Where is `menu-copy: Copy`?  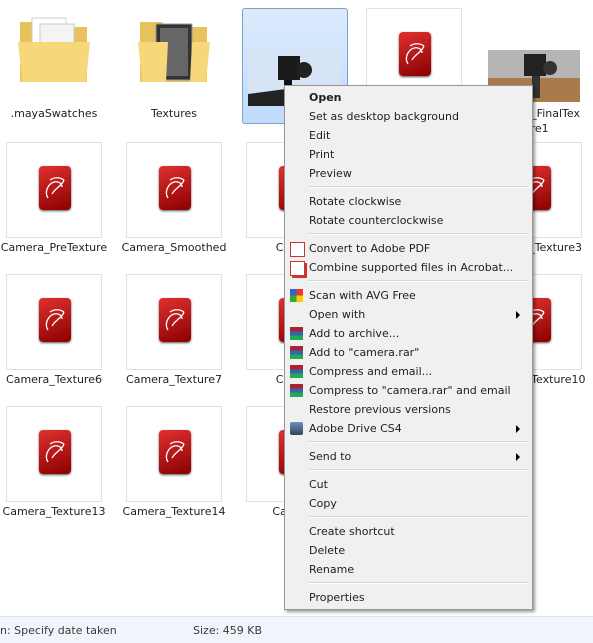
menu-copy: Copy is located at coordinates (408, 503).